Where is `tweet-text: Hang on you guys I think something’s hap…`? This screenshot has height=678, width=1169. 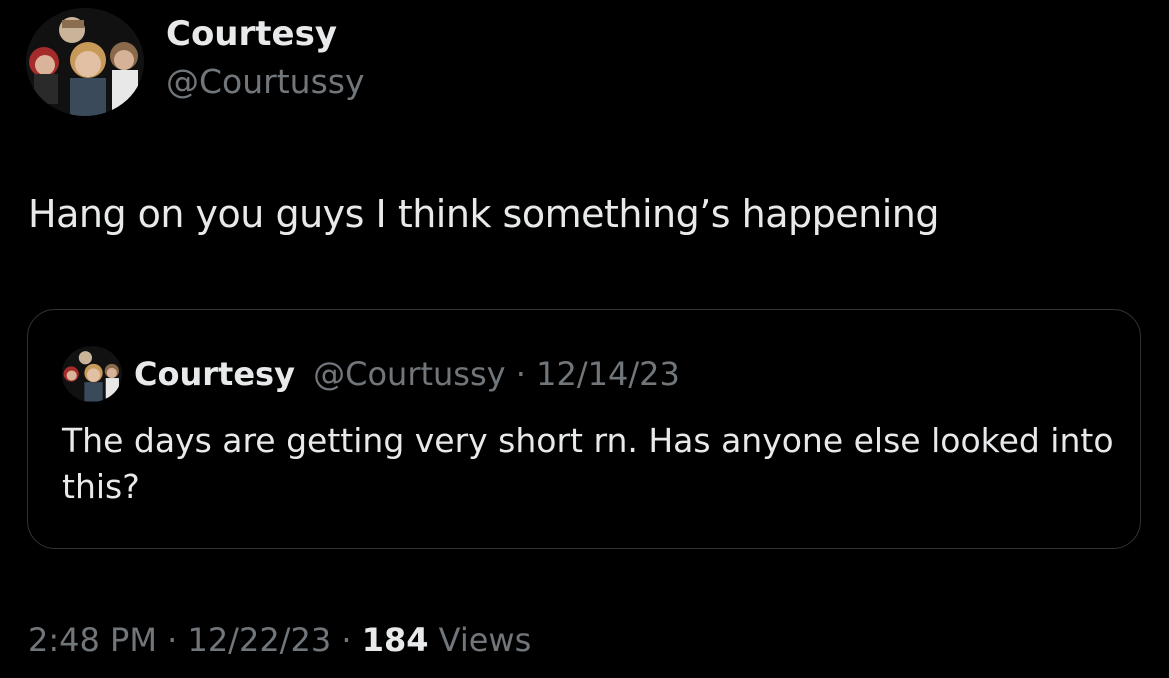 tweet-text: Hang on you guys I think something’s hap… is located at coordinates (484, 214).